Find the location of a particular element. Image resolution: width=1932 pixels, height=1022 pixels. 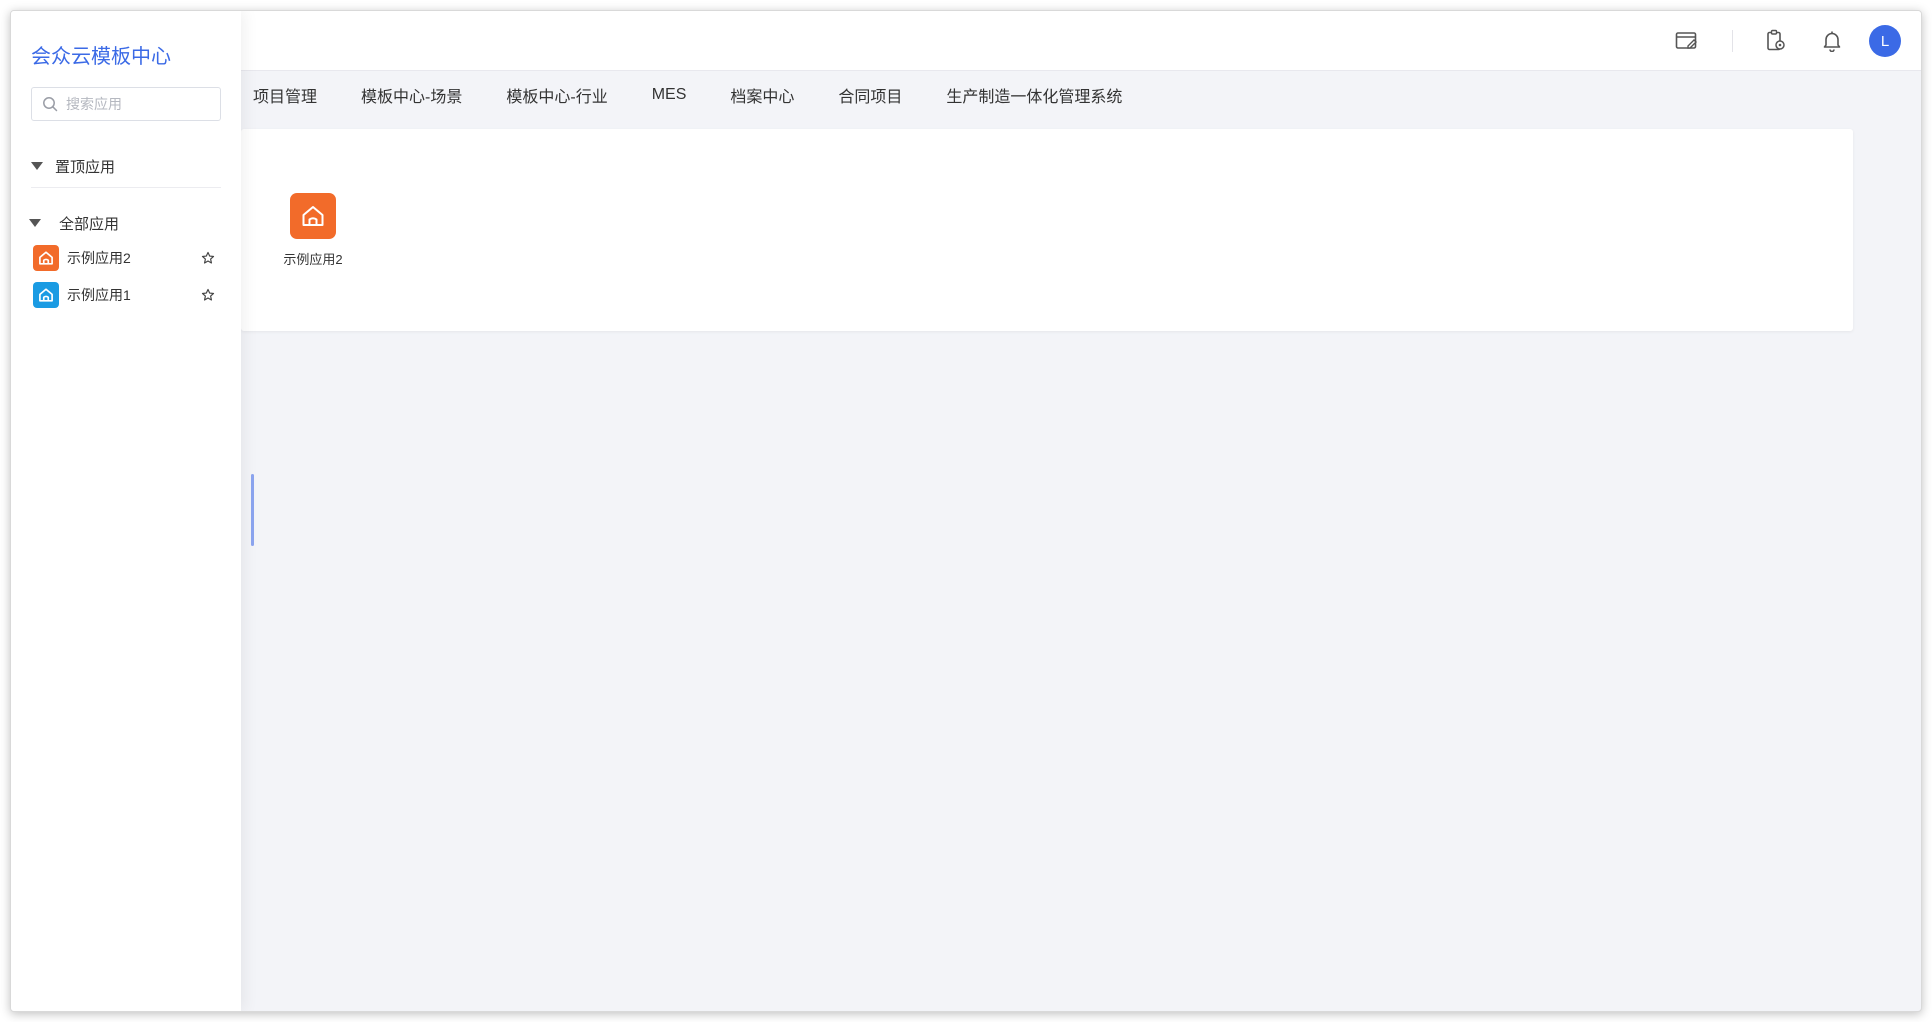

app-tile: 示例应用2 is located at coordinates (313, 230).